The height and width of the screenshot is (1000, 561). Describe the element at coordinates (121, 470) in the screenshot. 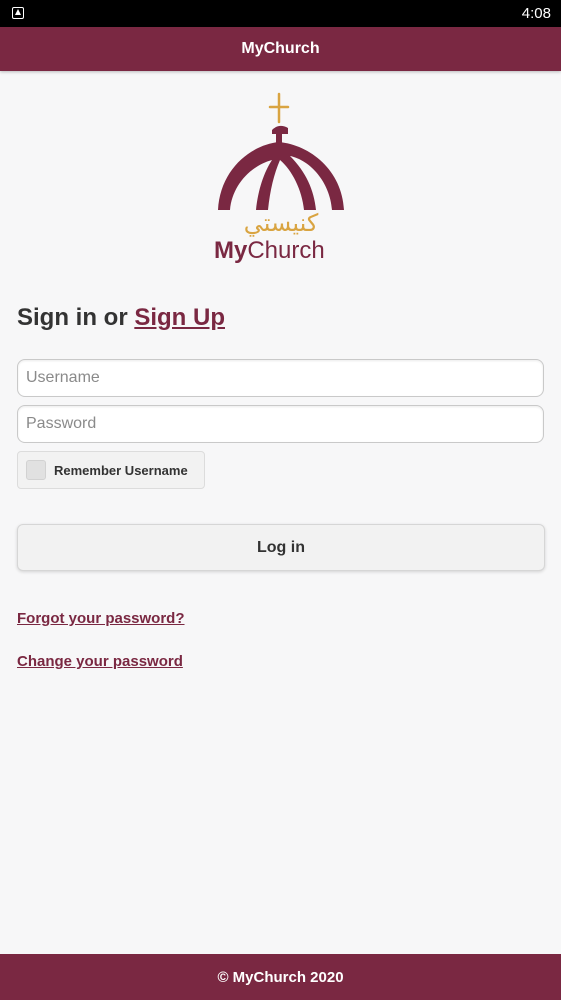

I see `remember-label: Remember Username` at that location.